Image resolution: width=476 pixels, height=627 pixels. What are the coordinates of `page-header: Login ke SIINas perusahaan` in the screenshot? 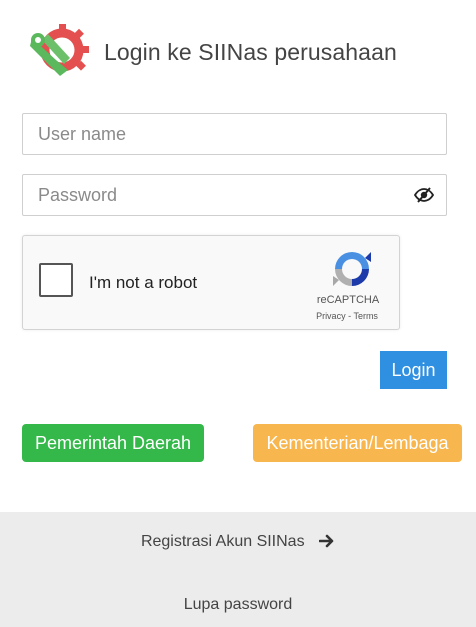 It's located at (211, 52).